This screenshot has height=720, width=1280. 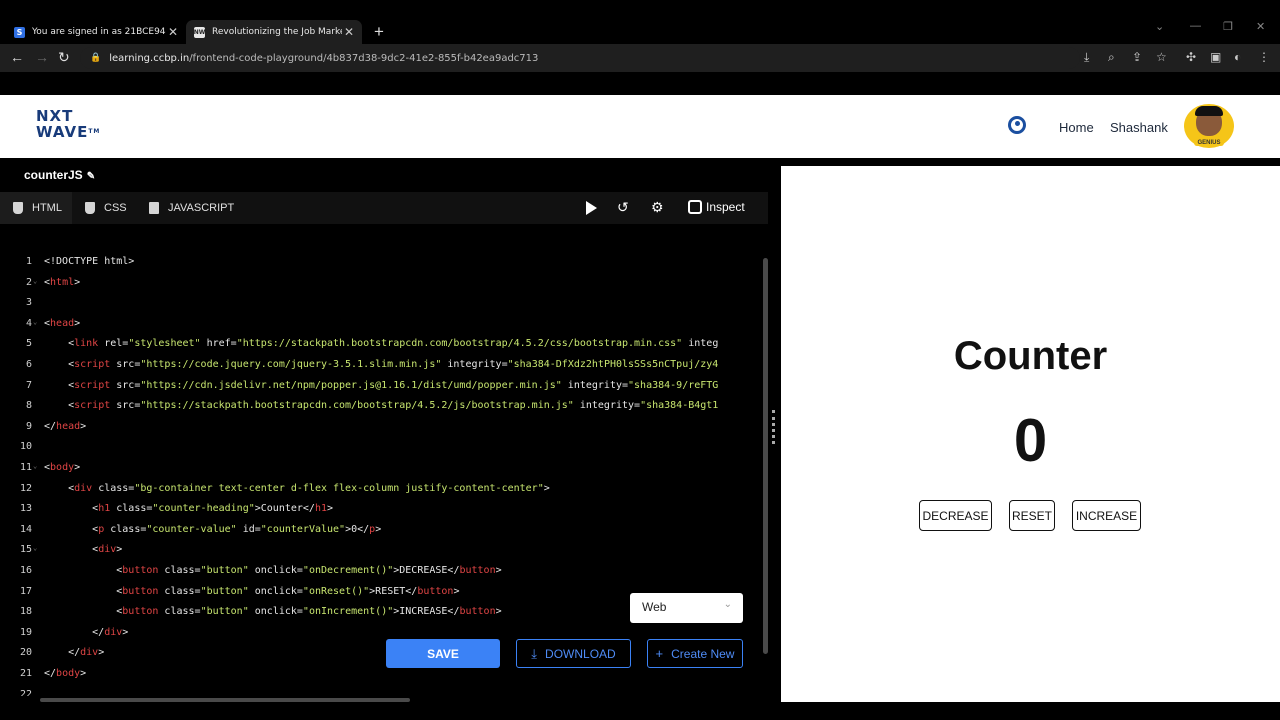 What do you see at coordinates (443, 653) in the screenshot?
I see `save-button: SAVE` at bounding box center [443, 653].